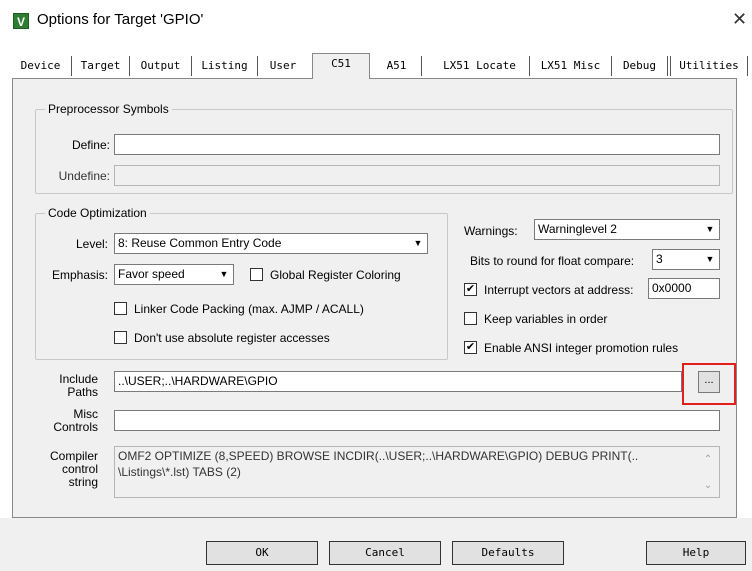  I want to click on help-button: Help, so click(696, 553).